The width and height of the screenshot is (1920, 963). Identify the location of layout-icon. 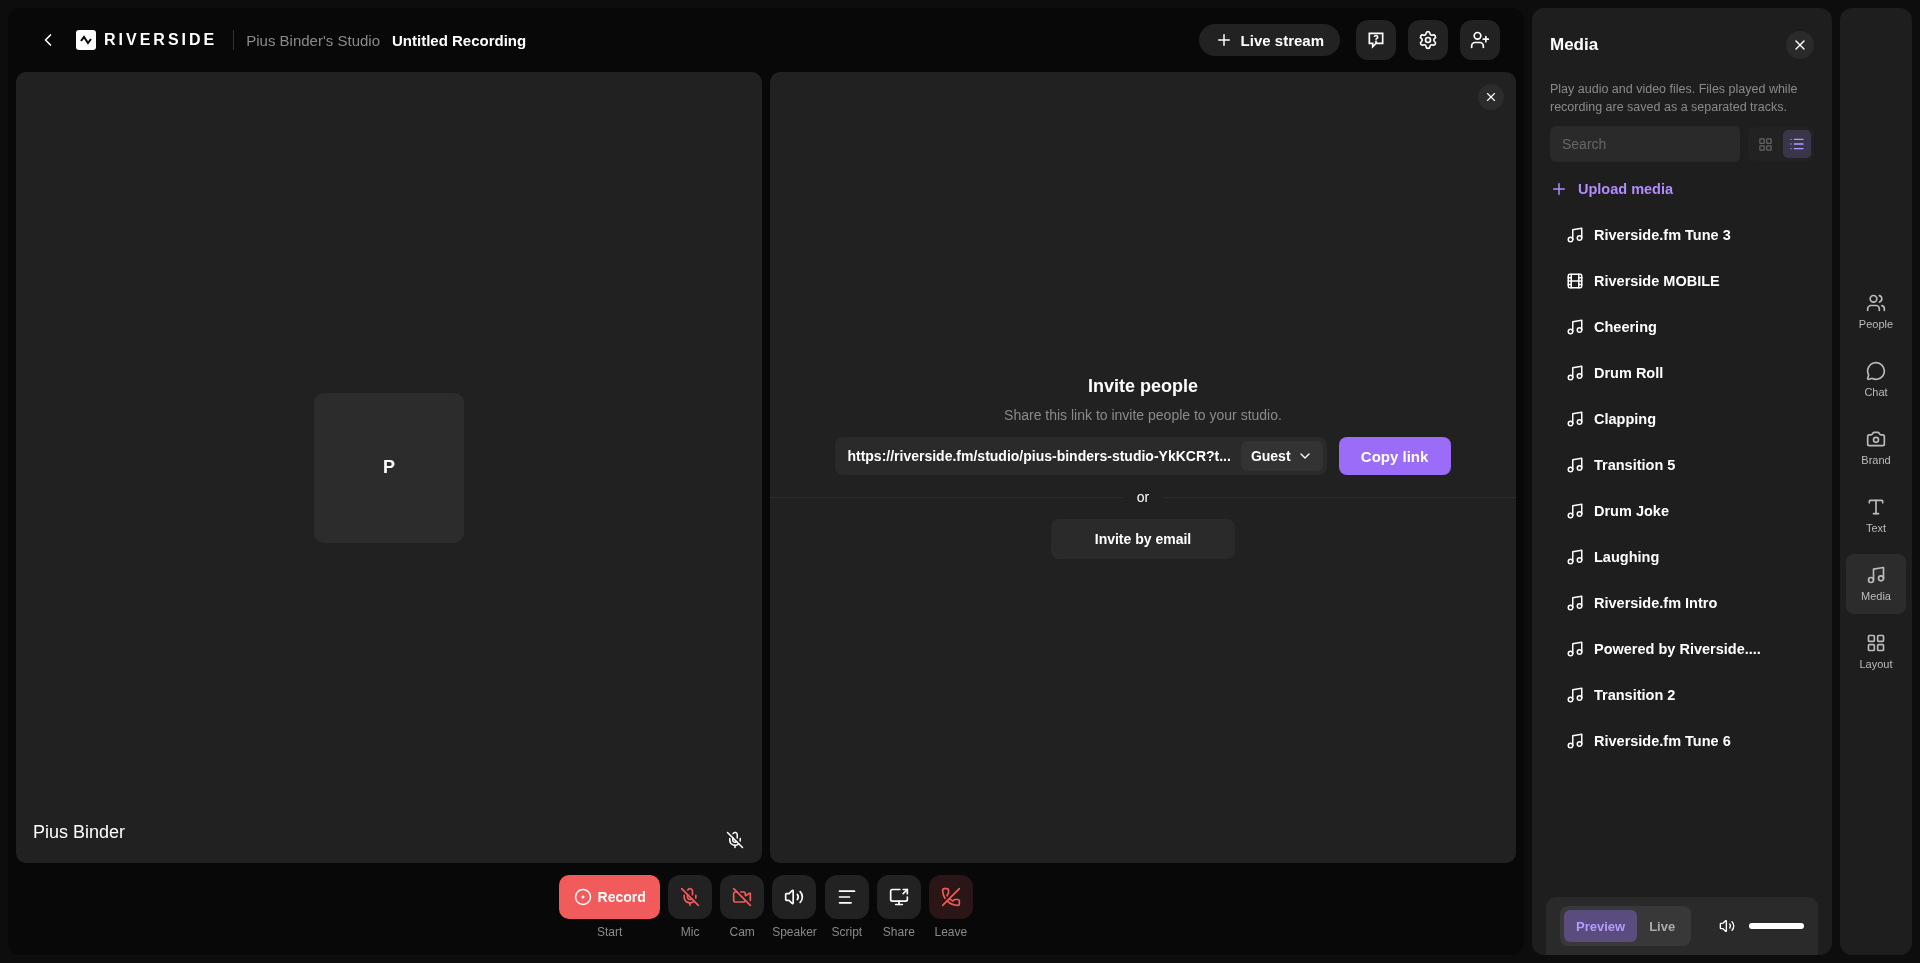
(1876, 643).